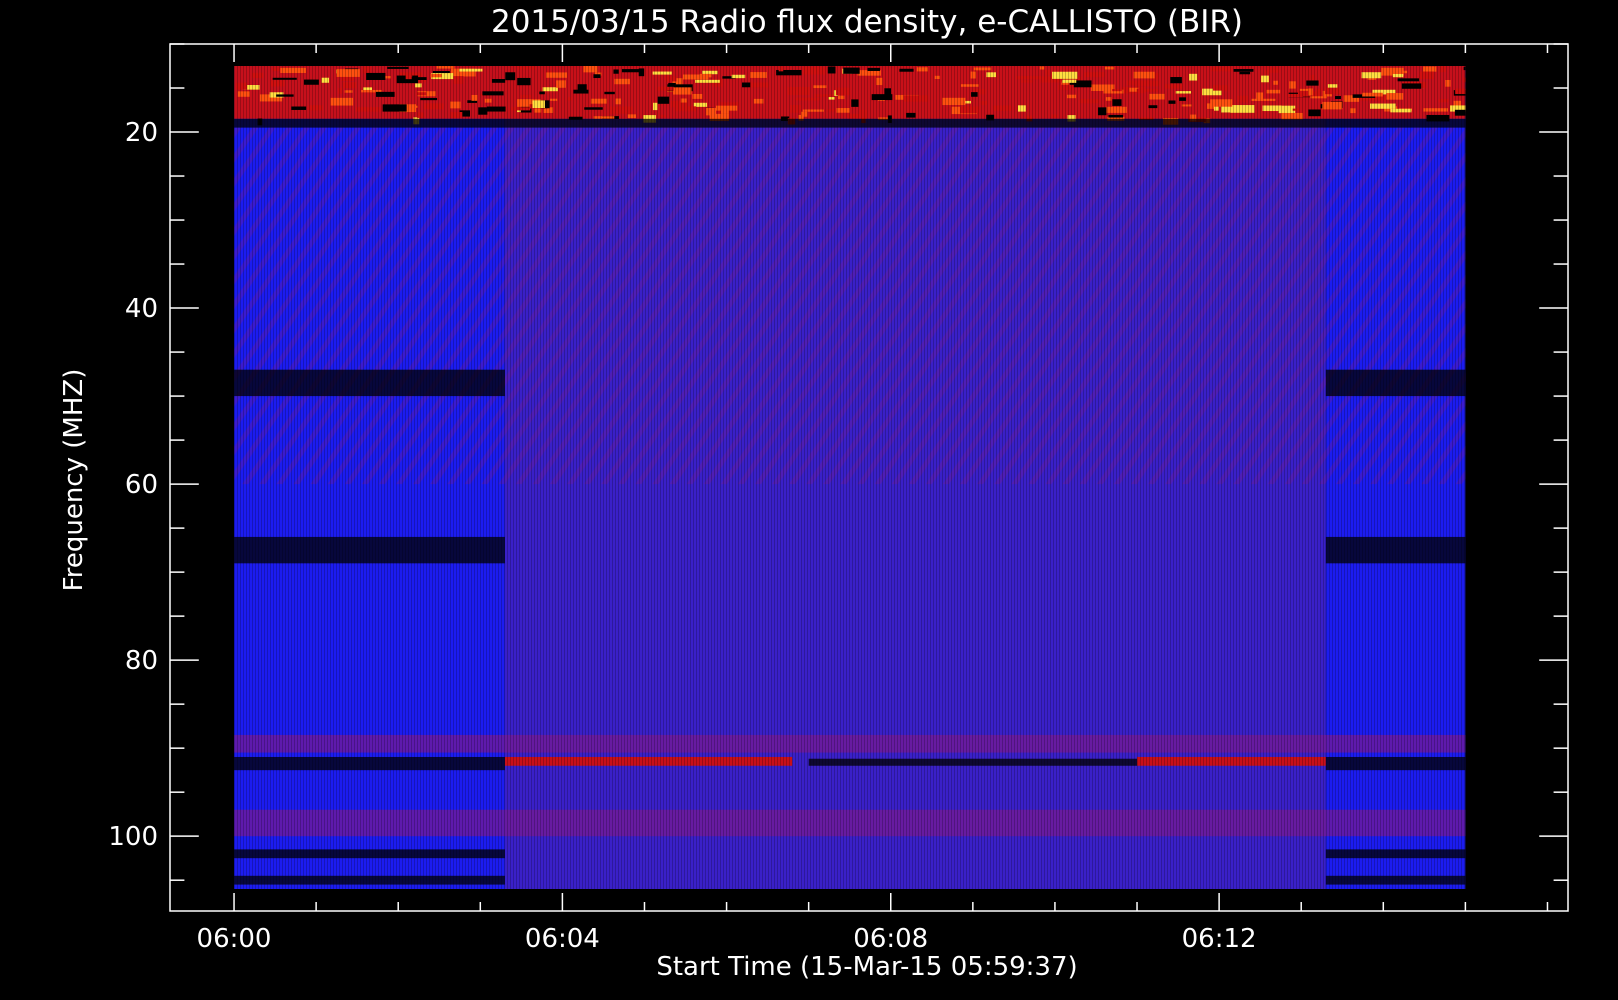  What do you see at coordinates (141, 661) in the screenshot?
I see `y-tick-label: 80` at bounding box center [141, 661].